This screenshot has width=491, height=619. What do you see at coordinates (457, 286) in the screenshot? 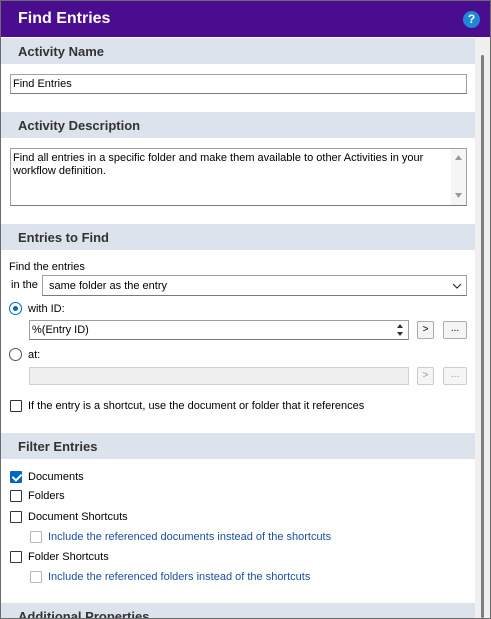
I see `chevron-down-icon` at bounding box center [457, 286].